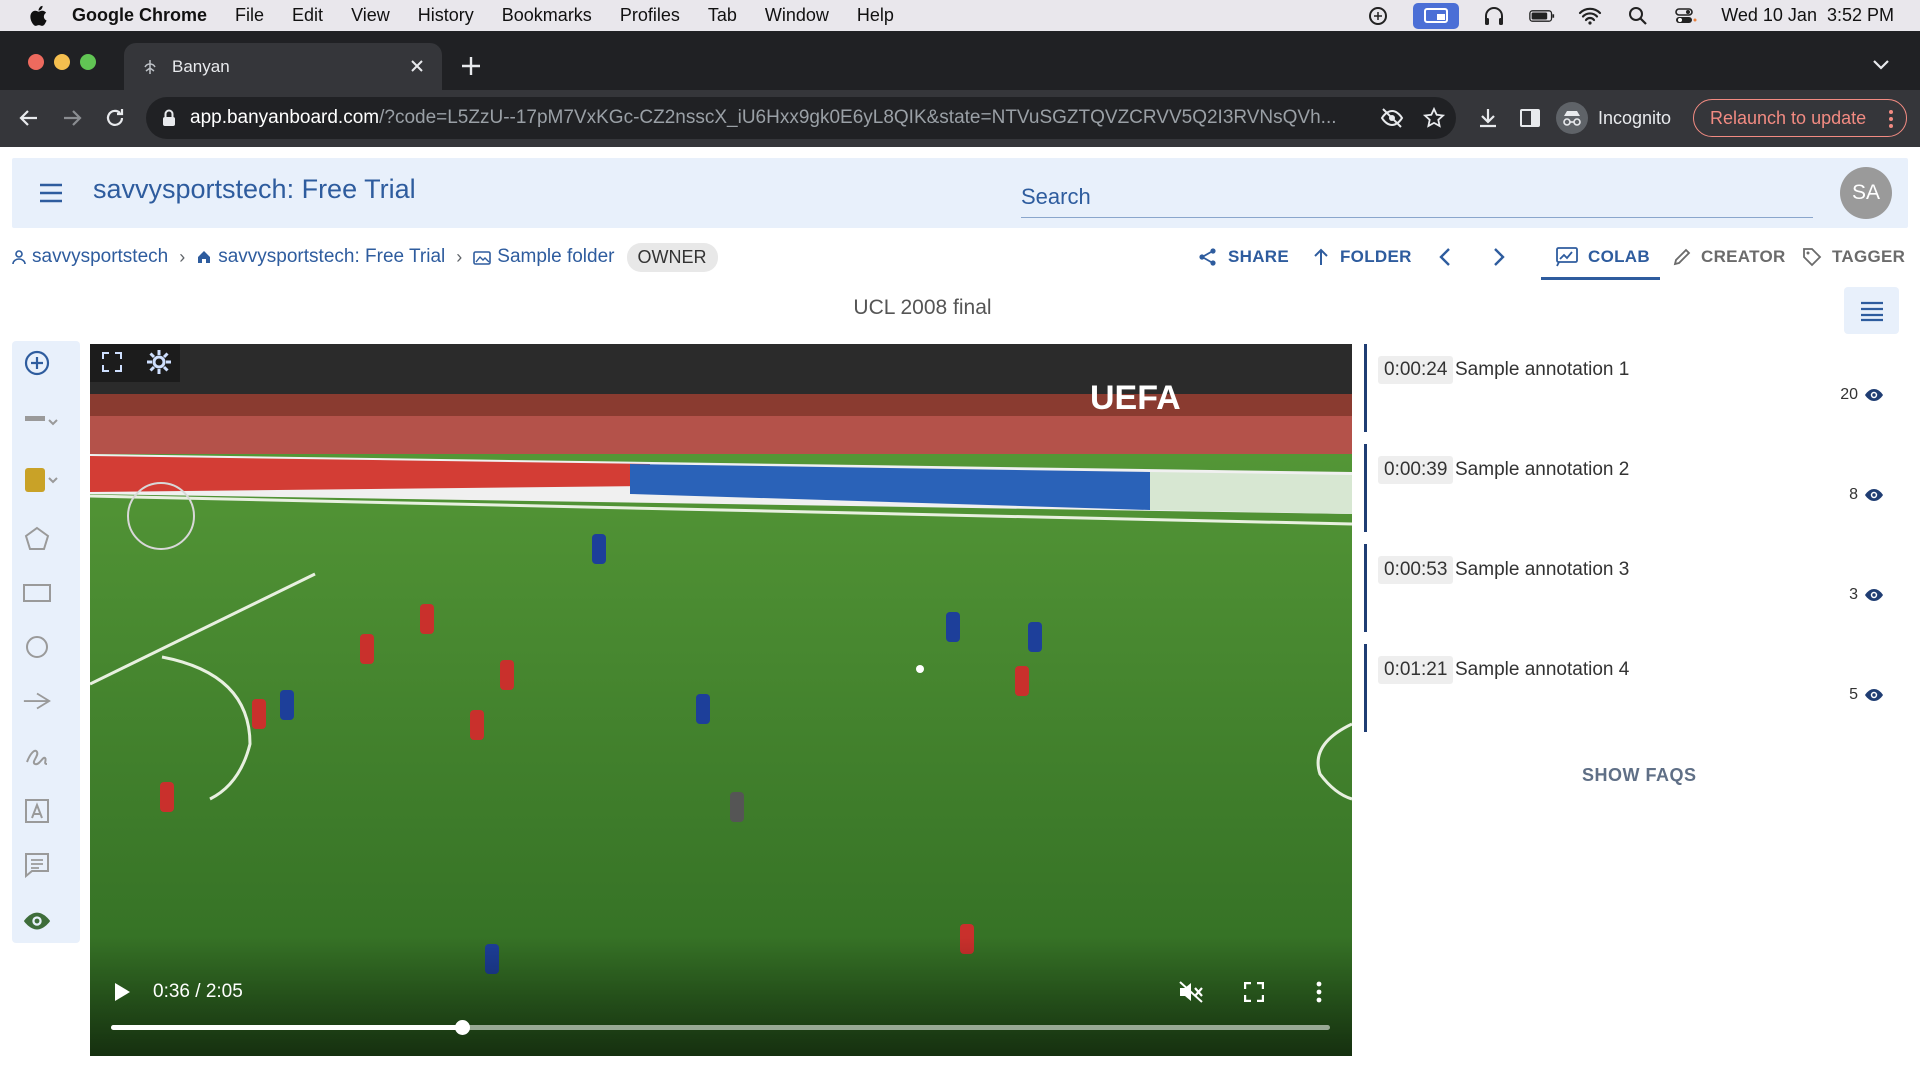 This screenshot has width=1920, height=1080. What do you see at coordinates (1624, 388) in the screenshot?
I see `annotation-item: 0:00:24 Sample annotation 1 20` at bounding box center [1624, 388].